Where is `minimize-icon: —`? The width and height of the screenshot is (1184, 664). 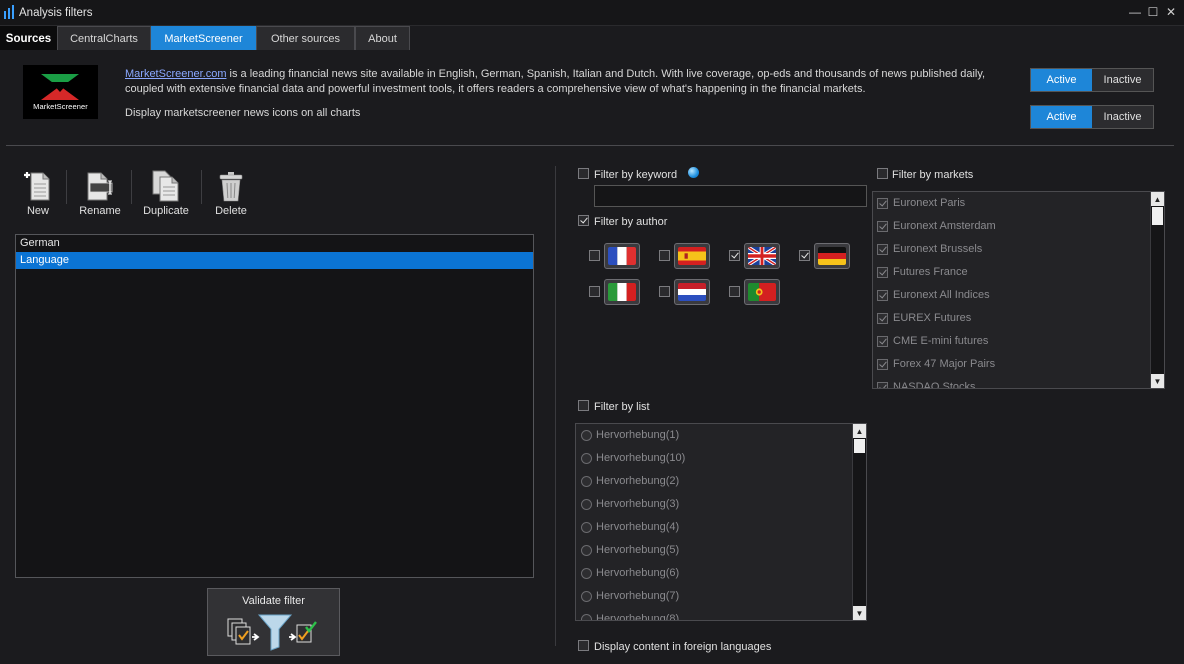
minimize-icon: — is located at coordinates (1135, 12).